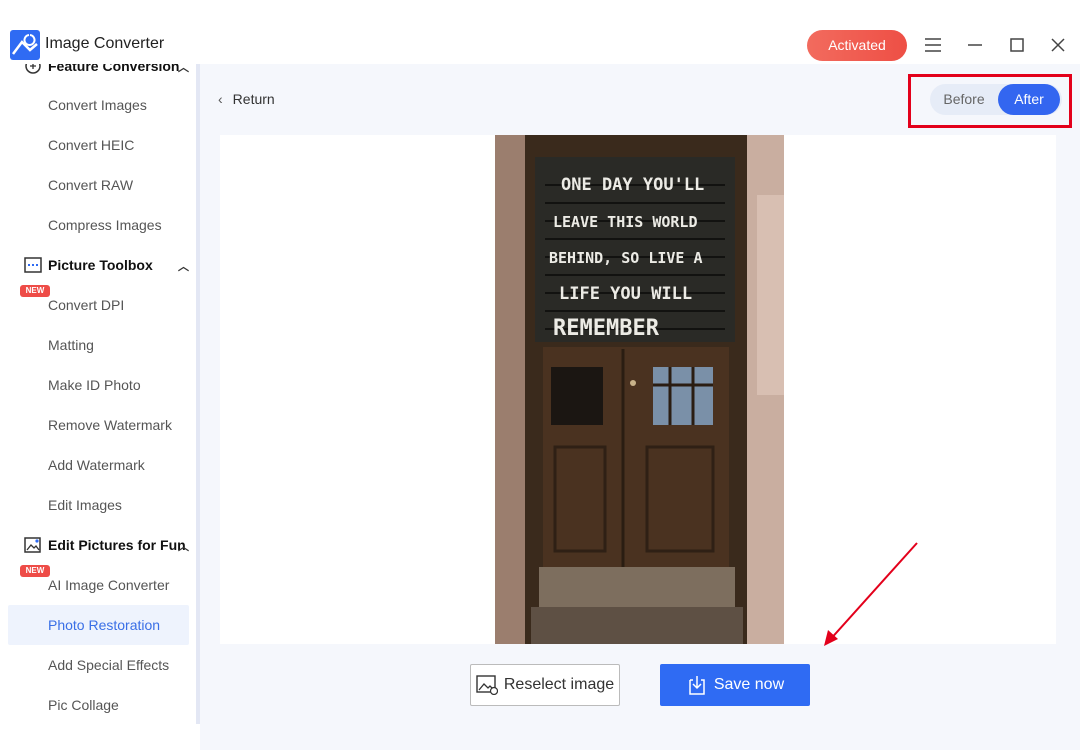  What do you see at coordinates (697, 685) in the screenshot?
I see `download-icon` at bounding box center [697, 685].